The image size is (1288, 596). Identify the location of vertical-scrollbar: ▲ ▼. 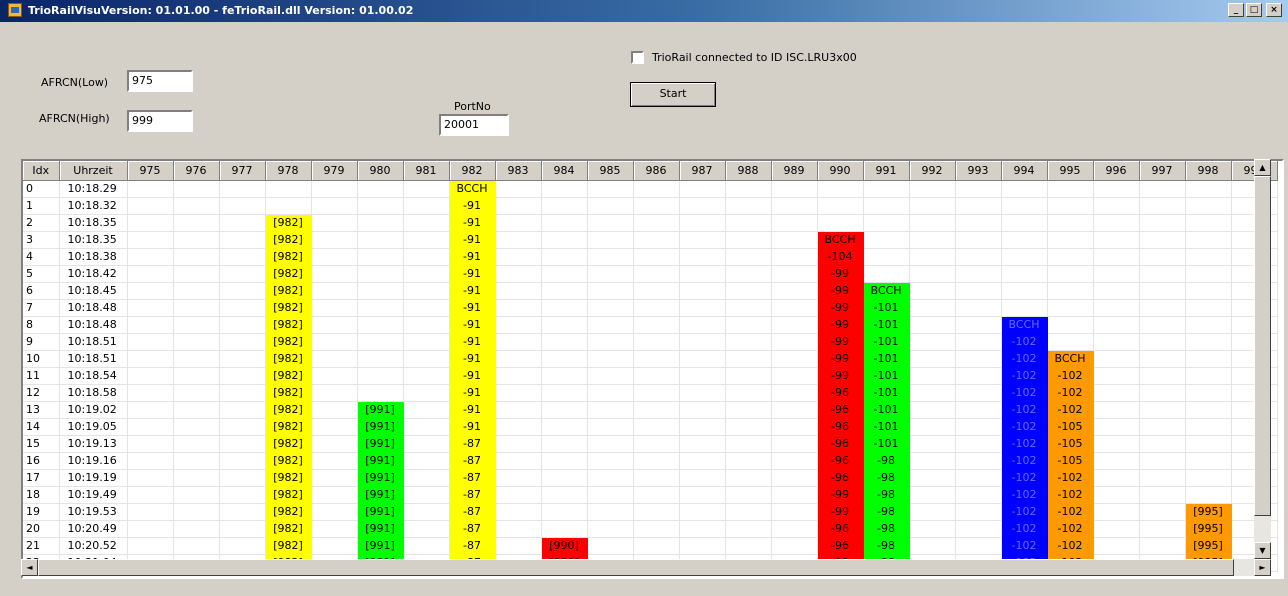
(1262, 359).